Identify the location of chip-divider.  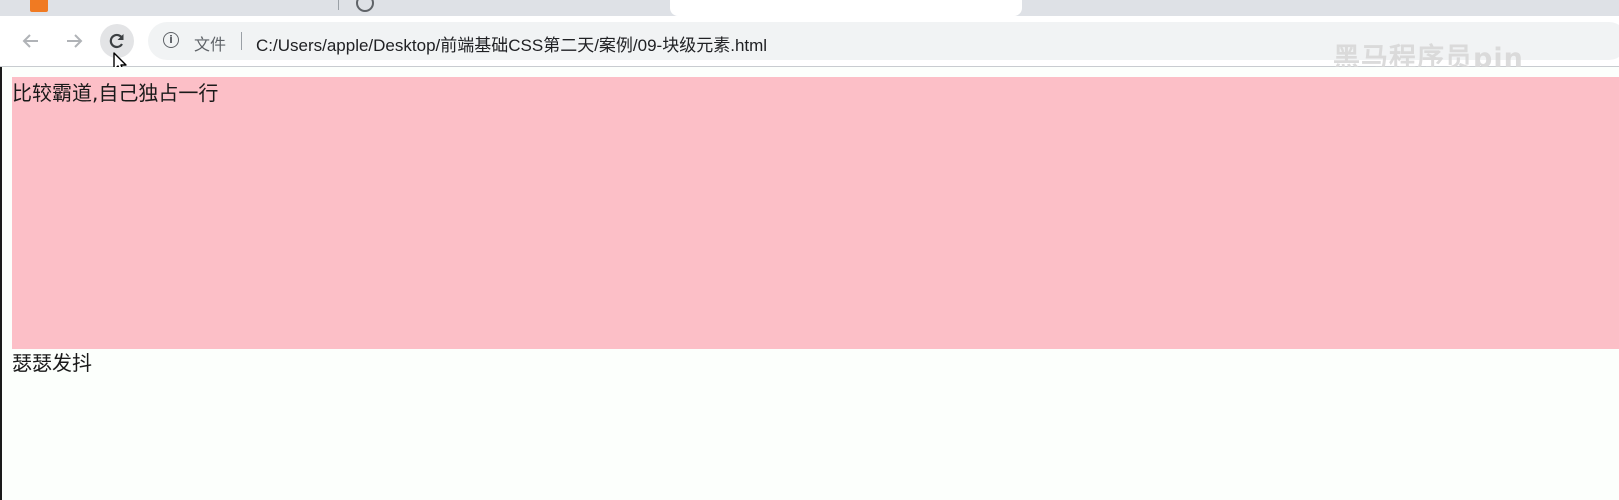
(241, 41).